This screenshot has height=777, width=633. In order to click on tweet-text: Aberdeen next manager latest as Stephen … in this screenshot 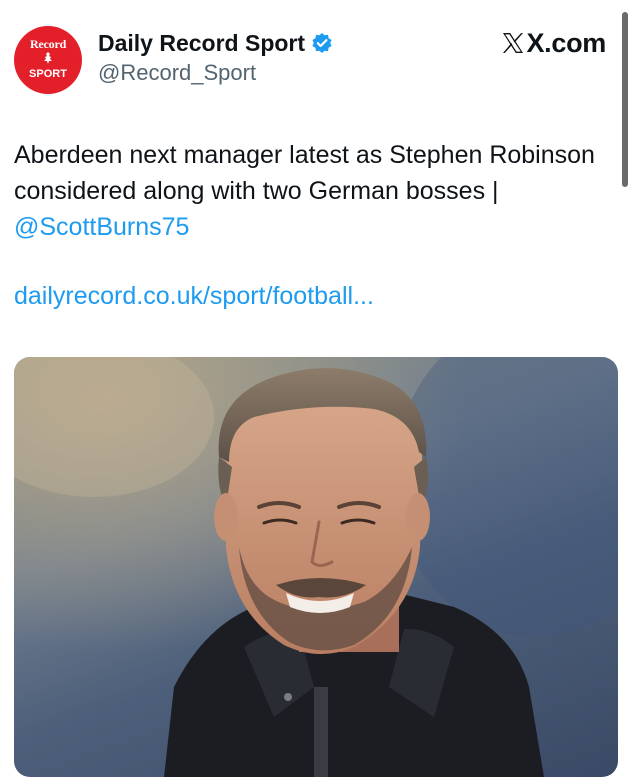, I will do `click(309, 191)`.